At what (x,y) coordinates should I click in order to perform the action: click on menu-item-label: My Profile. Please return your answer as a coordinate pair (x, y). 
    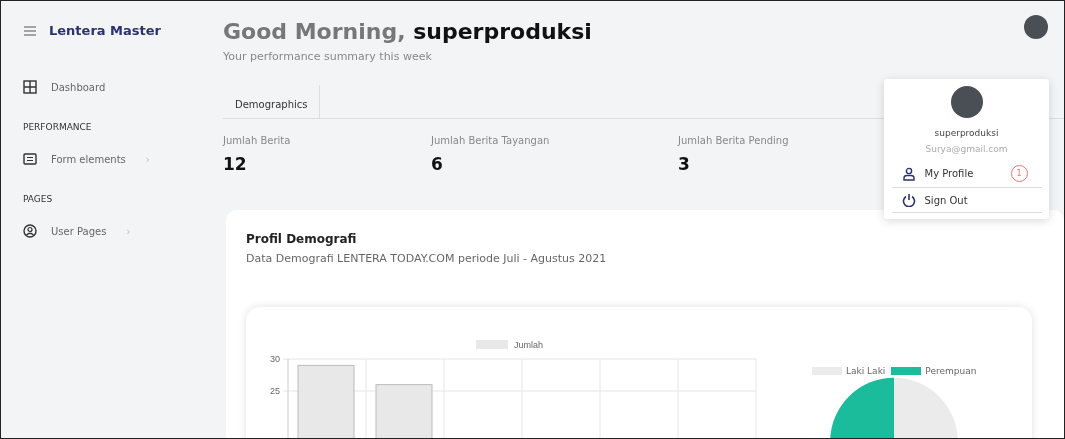
    Looking at the image, I should click on (949, 173).